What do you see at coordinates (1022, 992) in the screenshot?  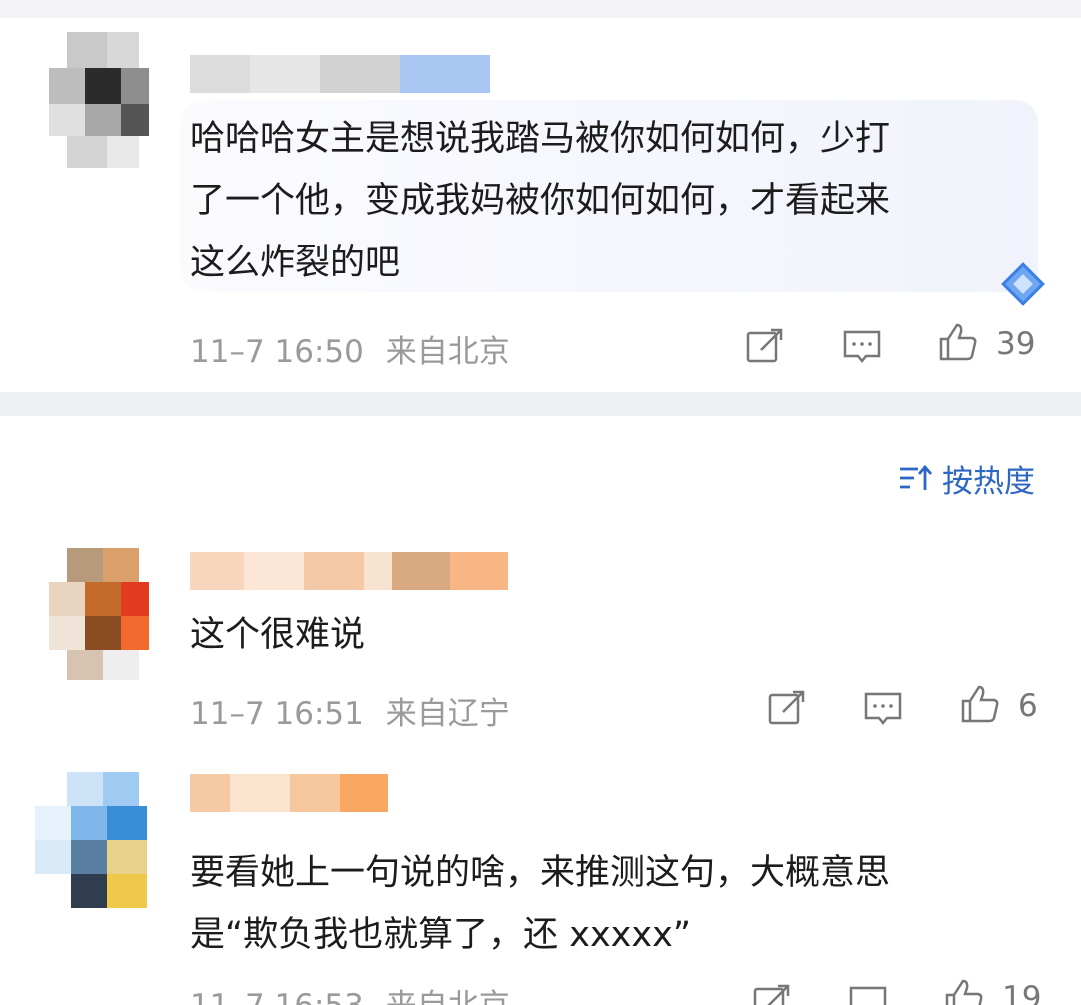 I see `like-count: 19` at bounding box center [1022, 992].